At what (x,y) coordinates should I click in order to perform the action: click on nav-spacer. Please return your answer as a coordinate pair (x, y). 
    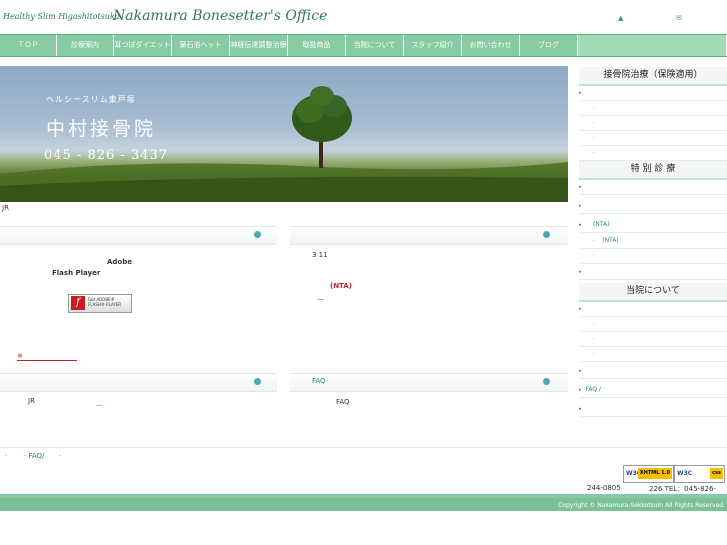
    Looking at the image, I should click on (652, 45).